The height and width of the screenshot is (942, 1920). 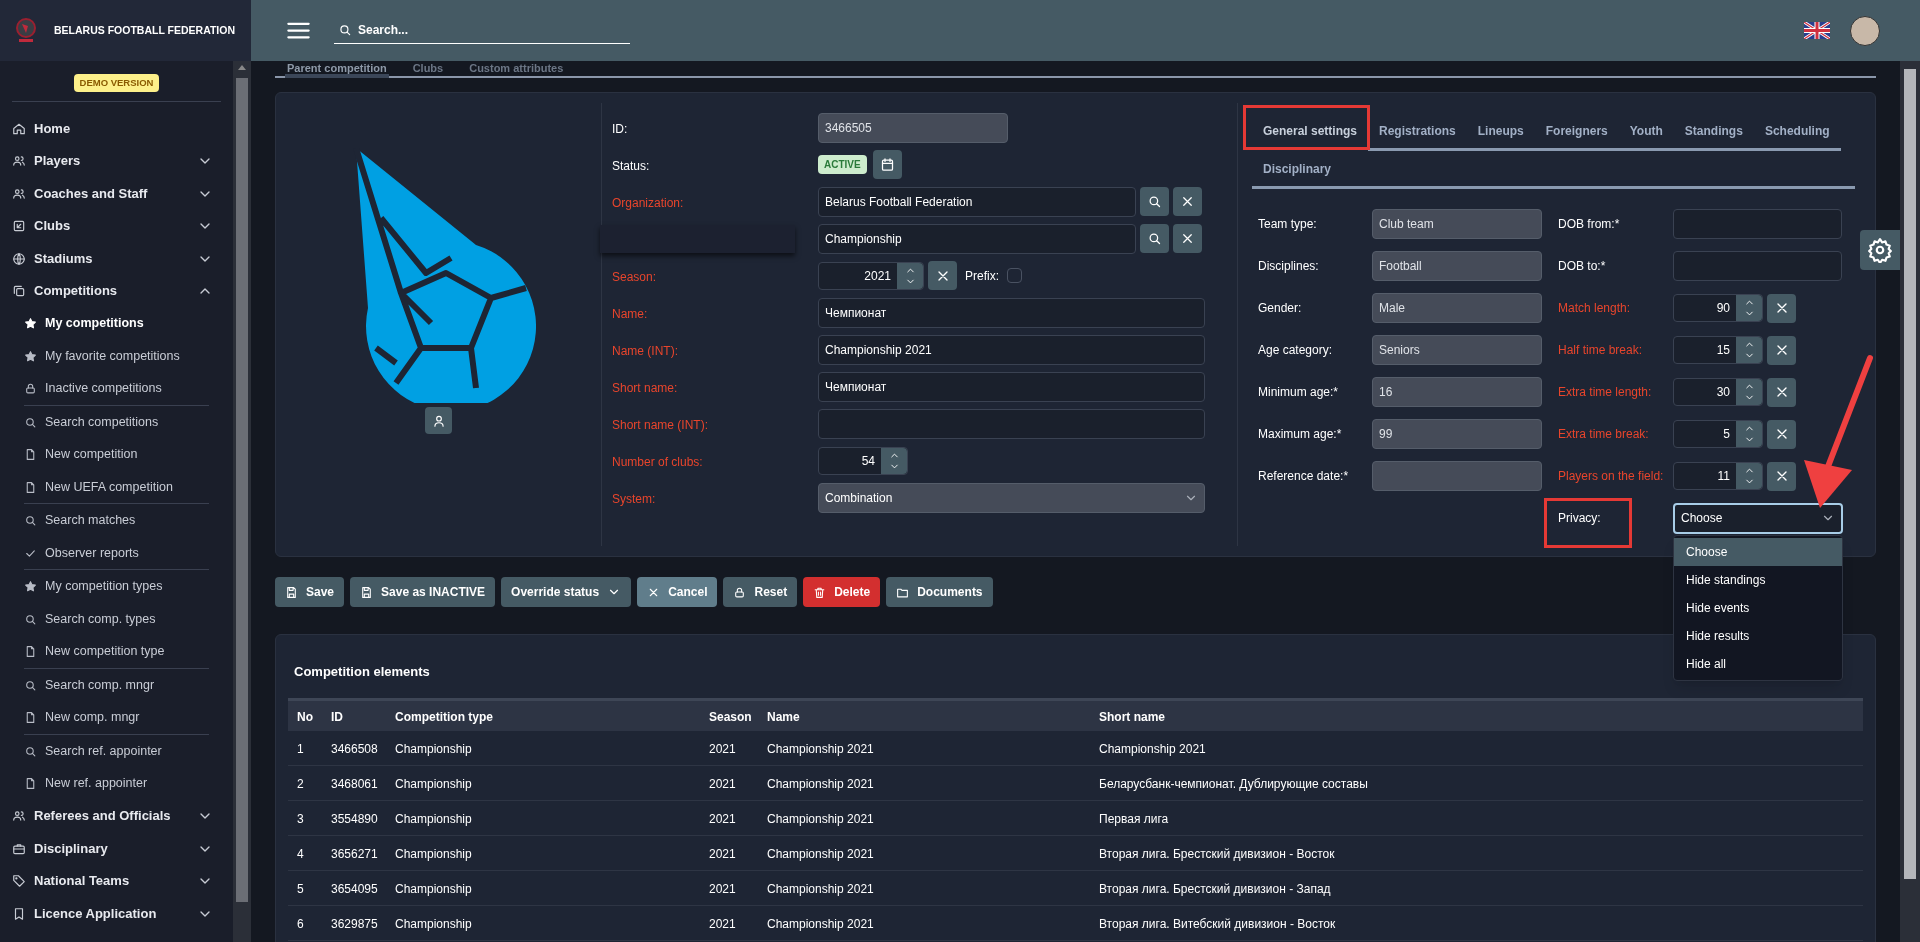 I want to click on demo-badge: DEMO VERSION, so click(x=116, y=83).